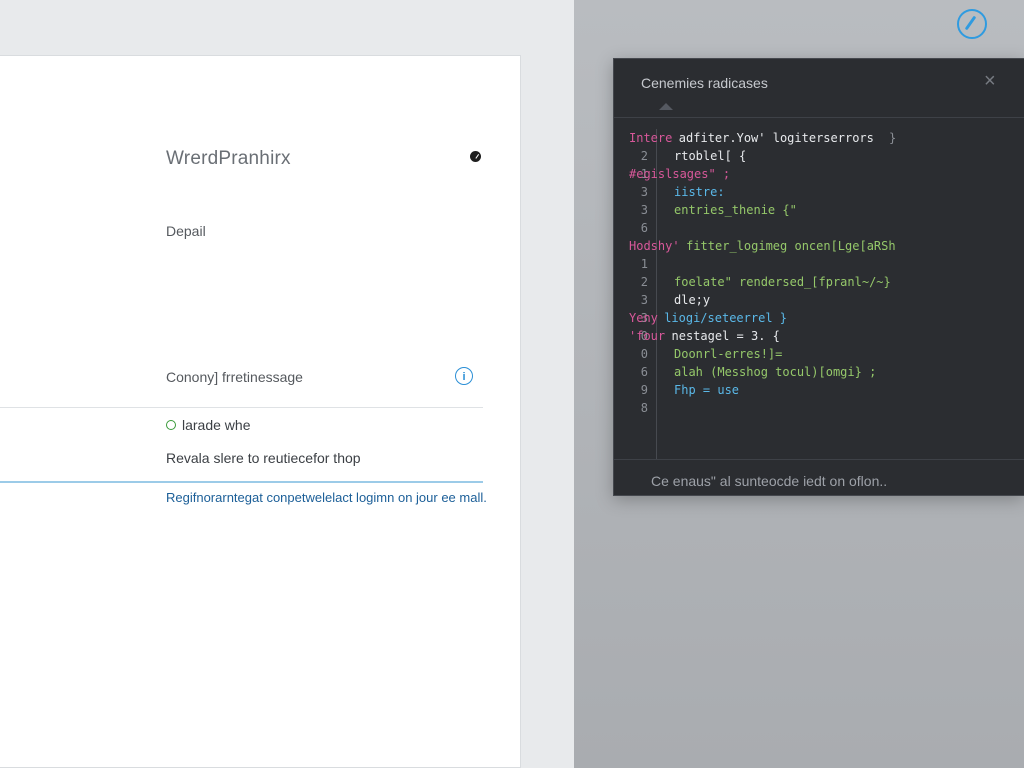 The width and height of the screenshot is (1024, 768). I want to click on code-line: 3 dle;y, so click(819, 300).